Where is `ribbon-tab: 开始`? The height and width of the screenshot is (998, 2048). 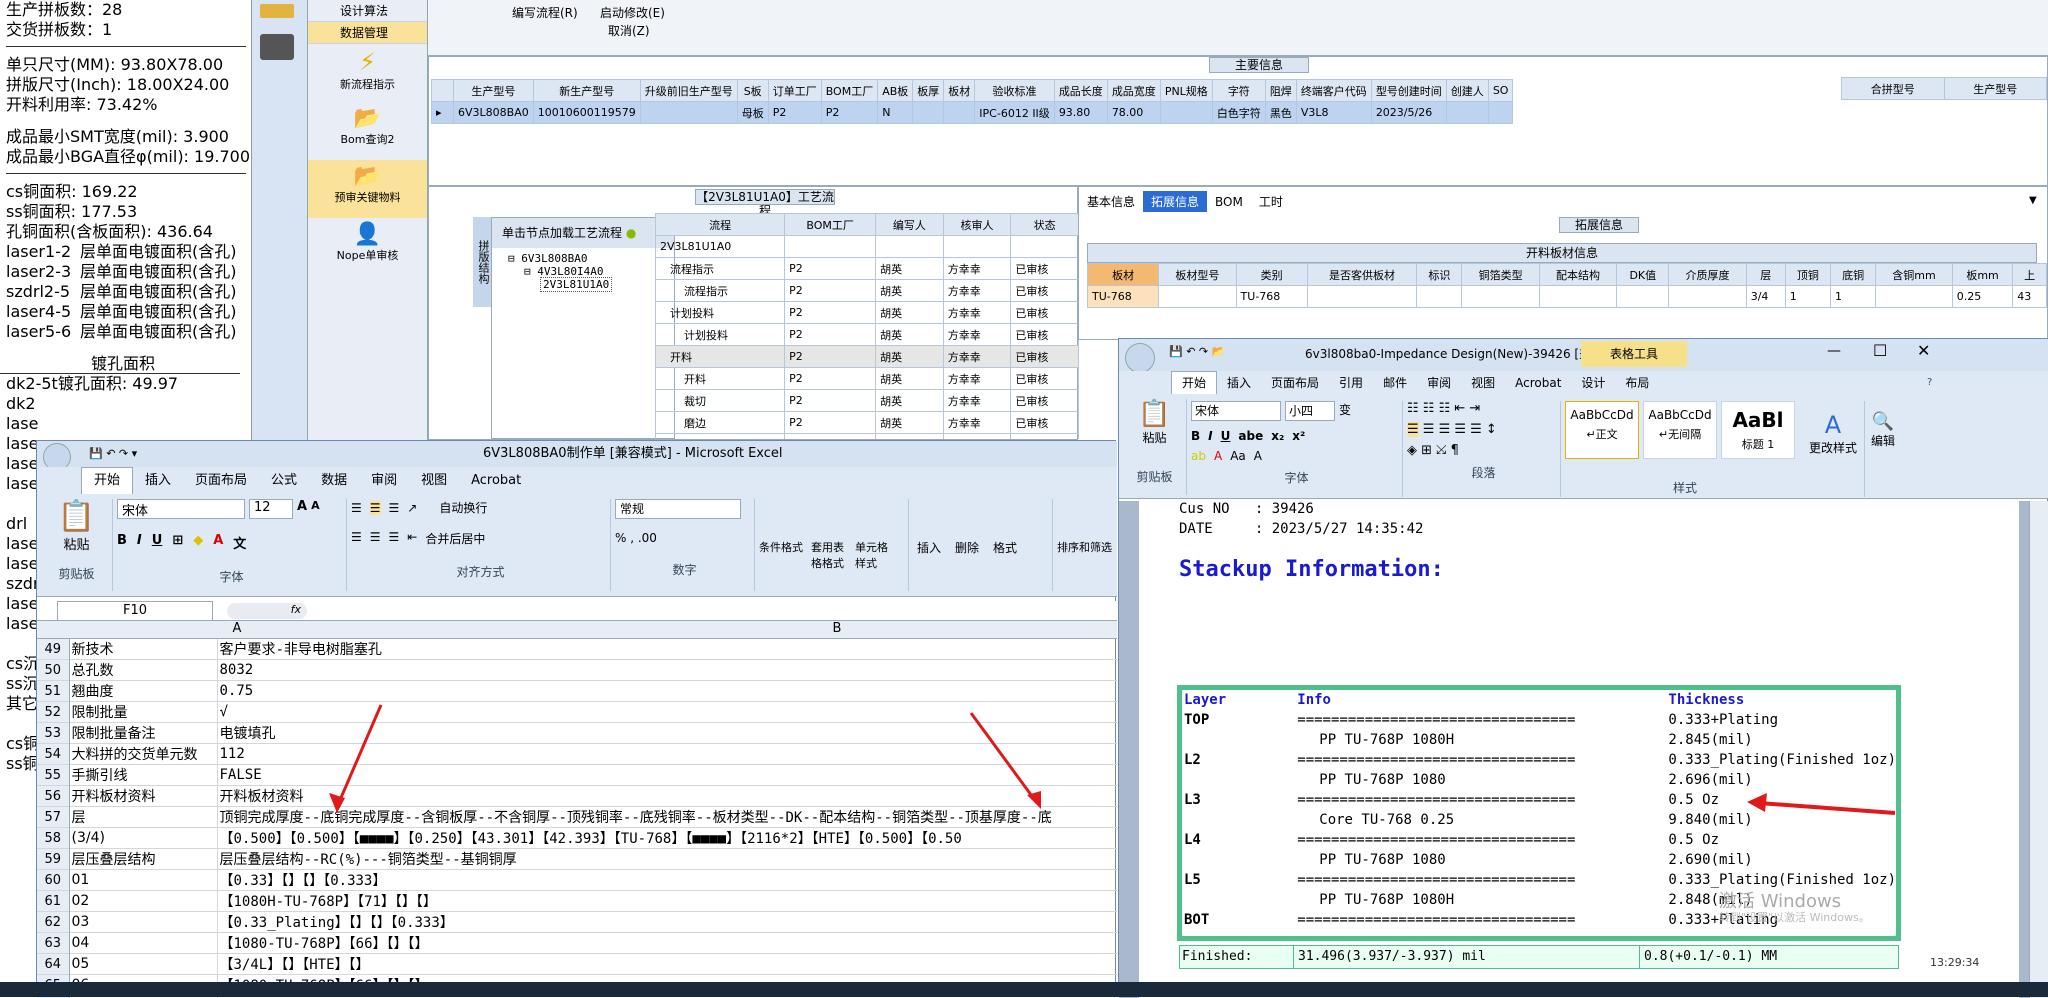 ribbon-tab: 开始 is located at coordinates (1194, 382).